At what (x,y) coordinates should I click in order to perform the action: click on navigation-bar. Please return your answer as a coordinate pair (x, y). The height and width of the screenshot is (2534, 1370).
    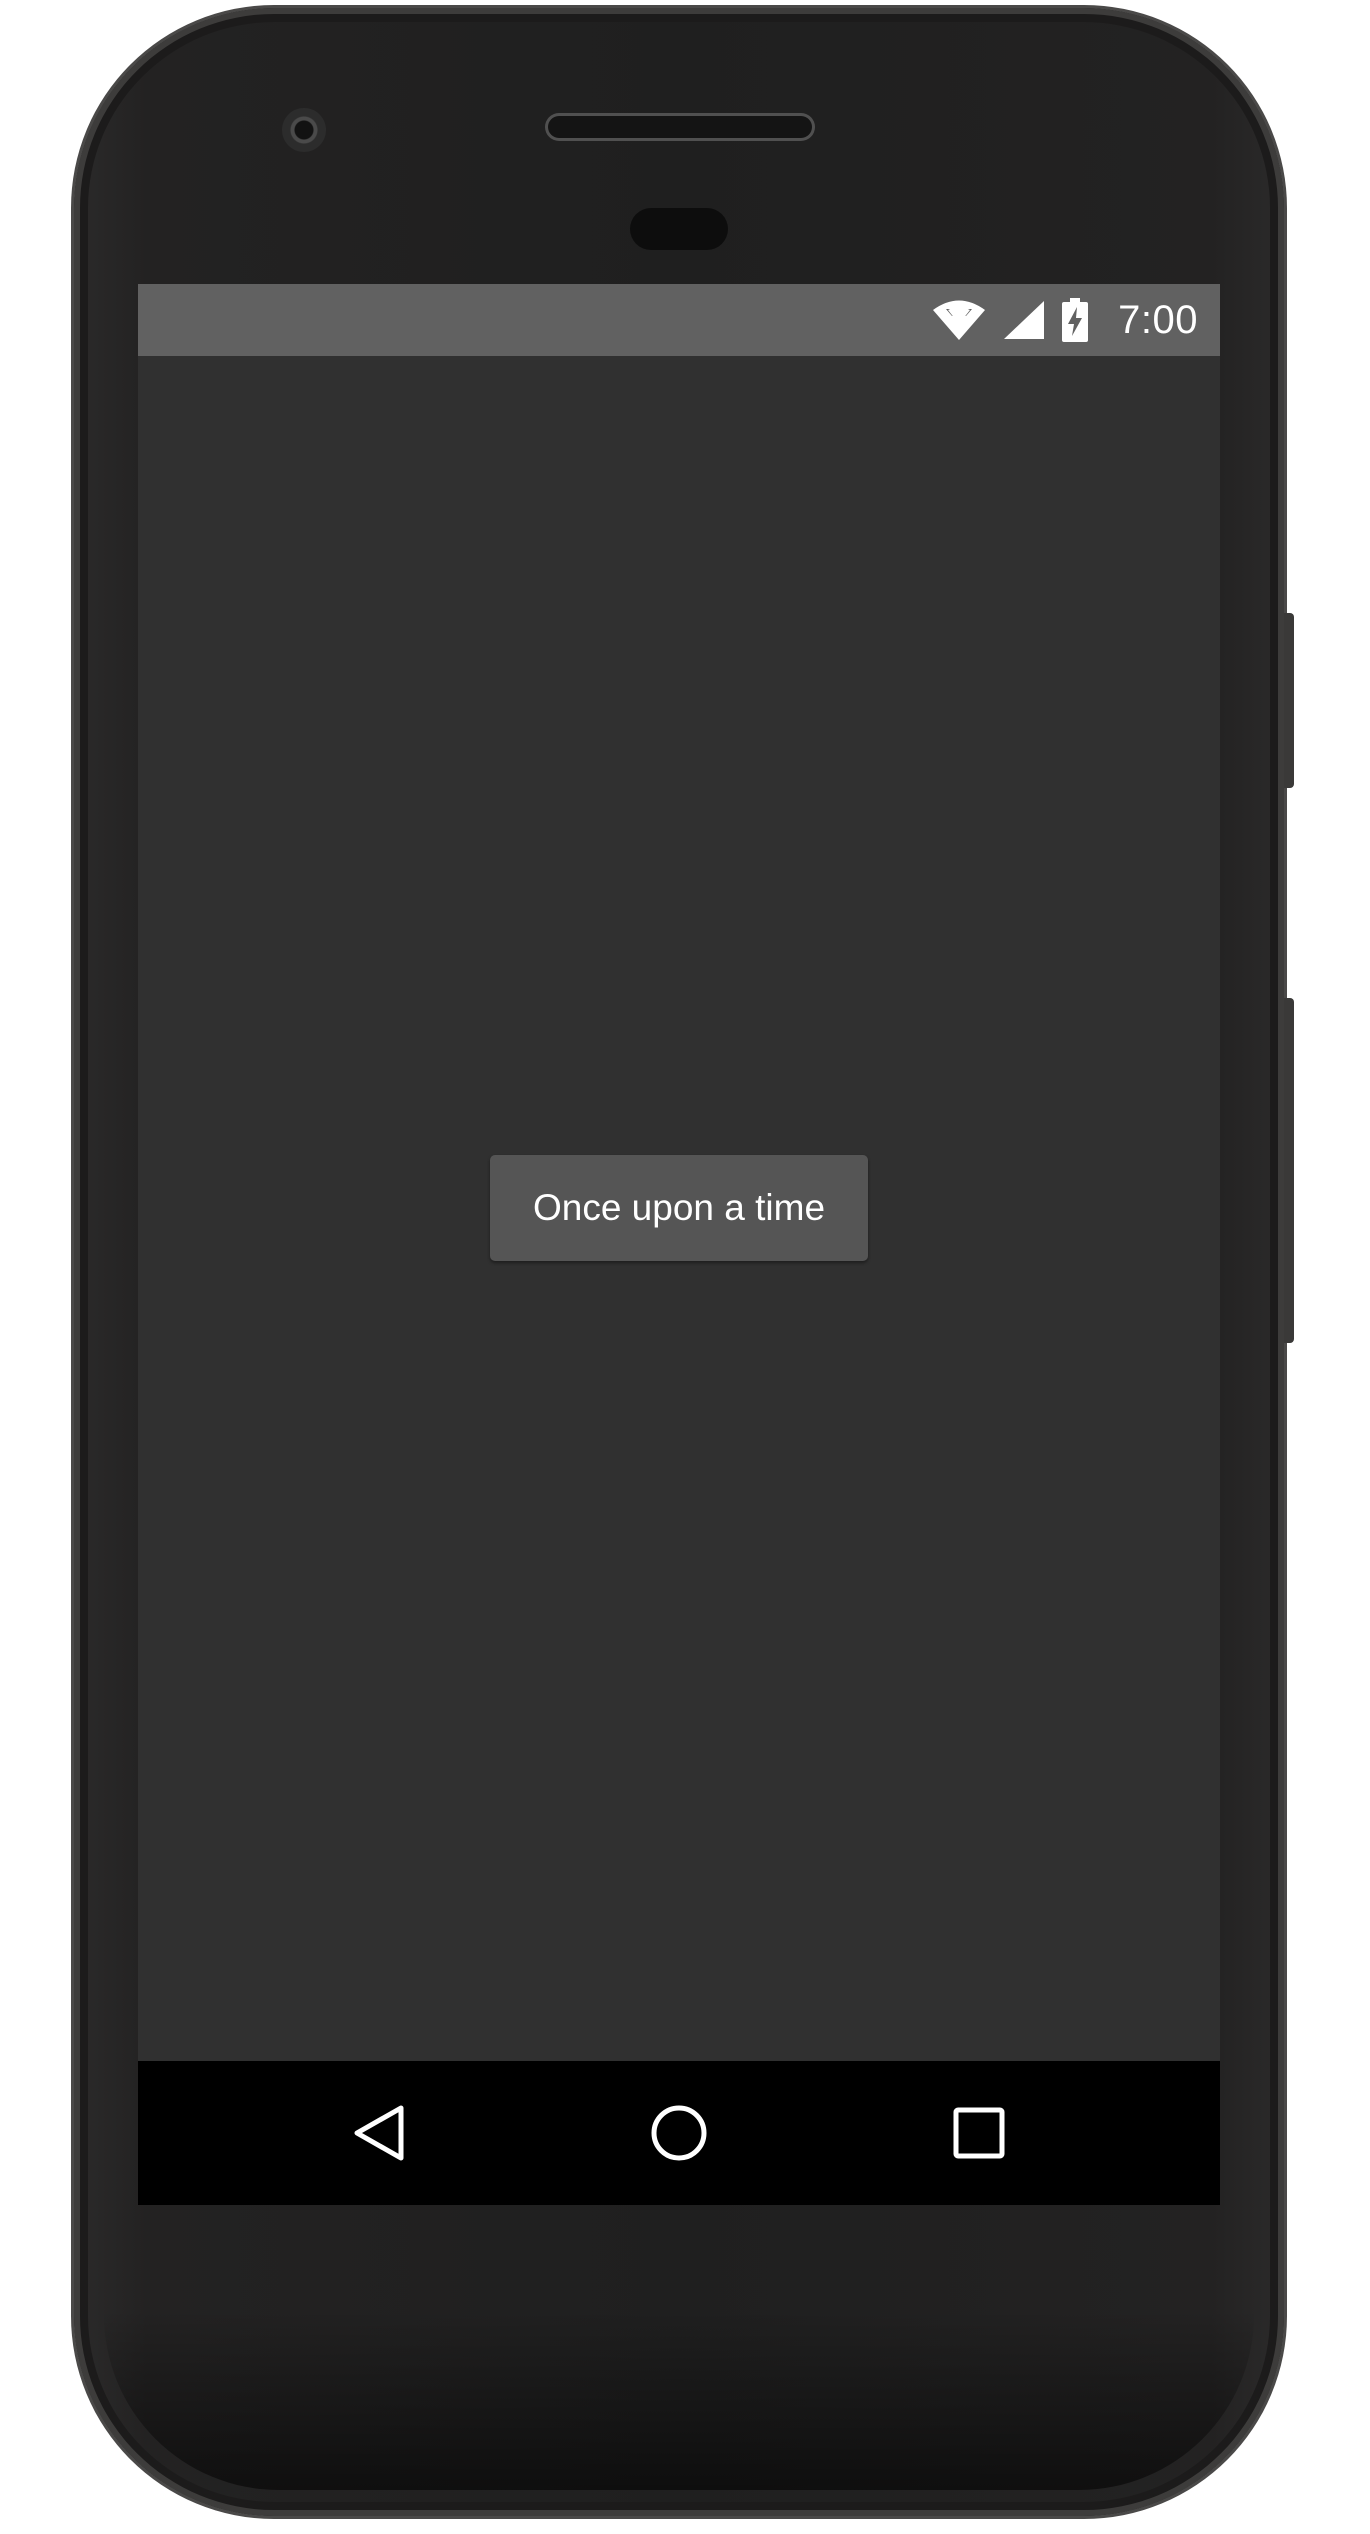
    Looking at the image, I should click on (679, 2133).